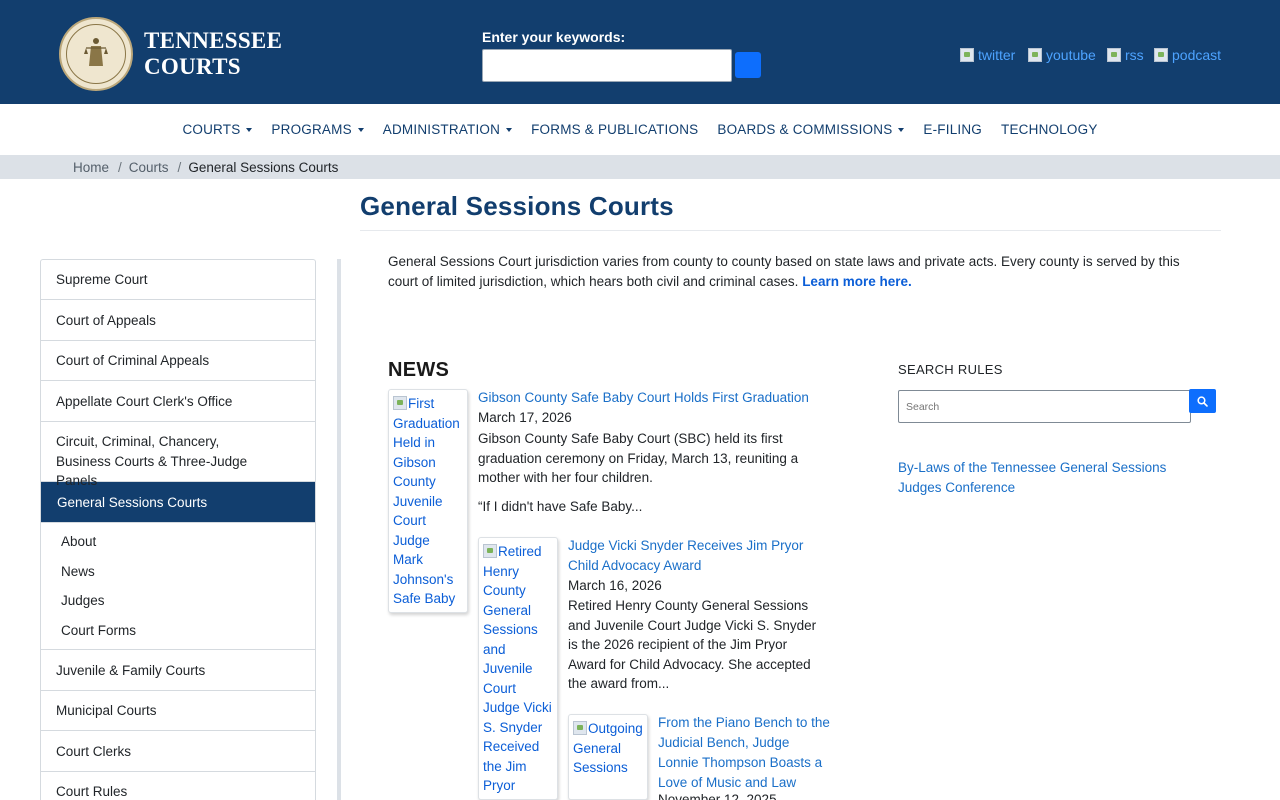 The width and height of the screenshot is (1280, 800). Describe the element at coordinates (997, 55) in the screenshot. I see `twitter-alt-text: twitter` at that location.